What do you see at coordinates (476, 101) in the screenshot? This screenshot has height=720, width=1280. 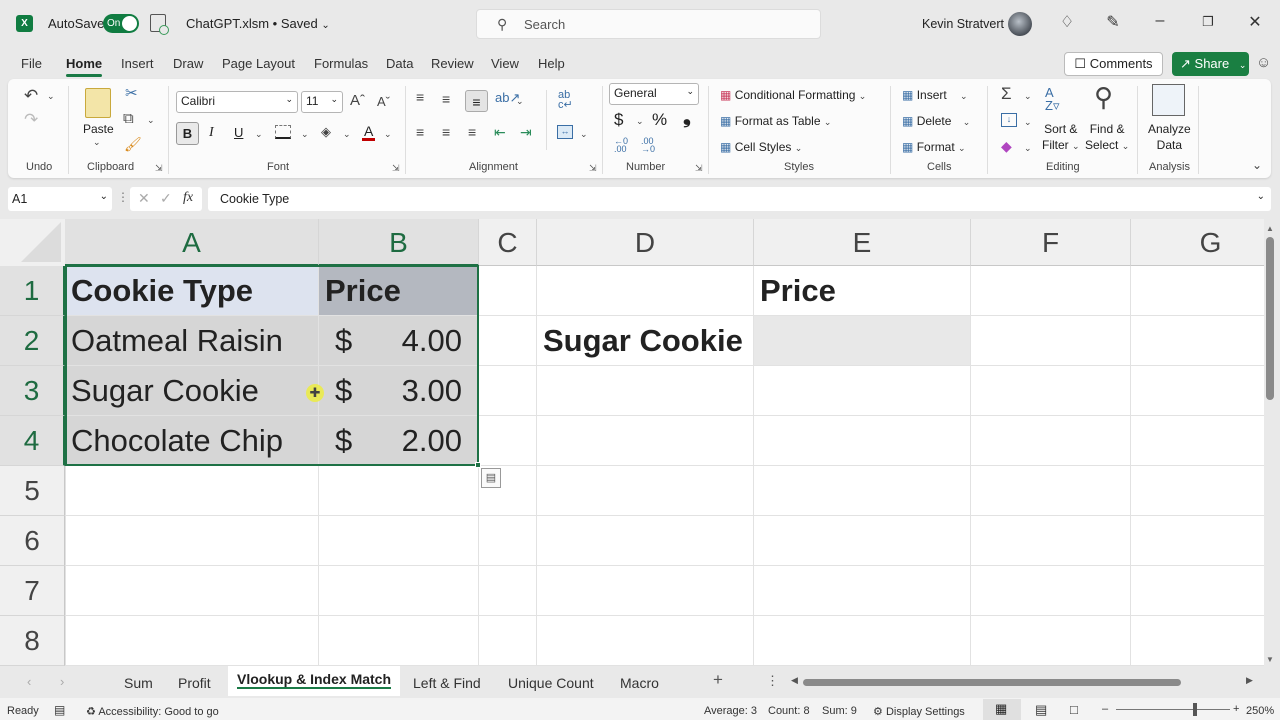 I see `align-bottom-button: ≡` at bounding box center [476, 101].